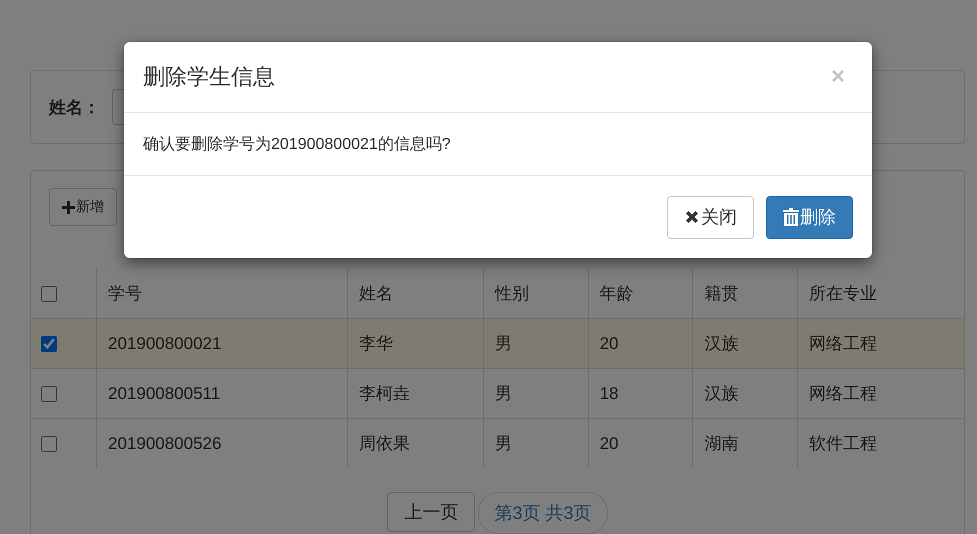  What do you see at coordinates (297, 144) in the screenshot?
I see `confirm-message: 确认要删除学号为201900800021的信息吗?` at bounding box center [297, 144].